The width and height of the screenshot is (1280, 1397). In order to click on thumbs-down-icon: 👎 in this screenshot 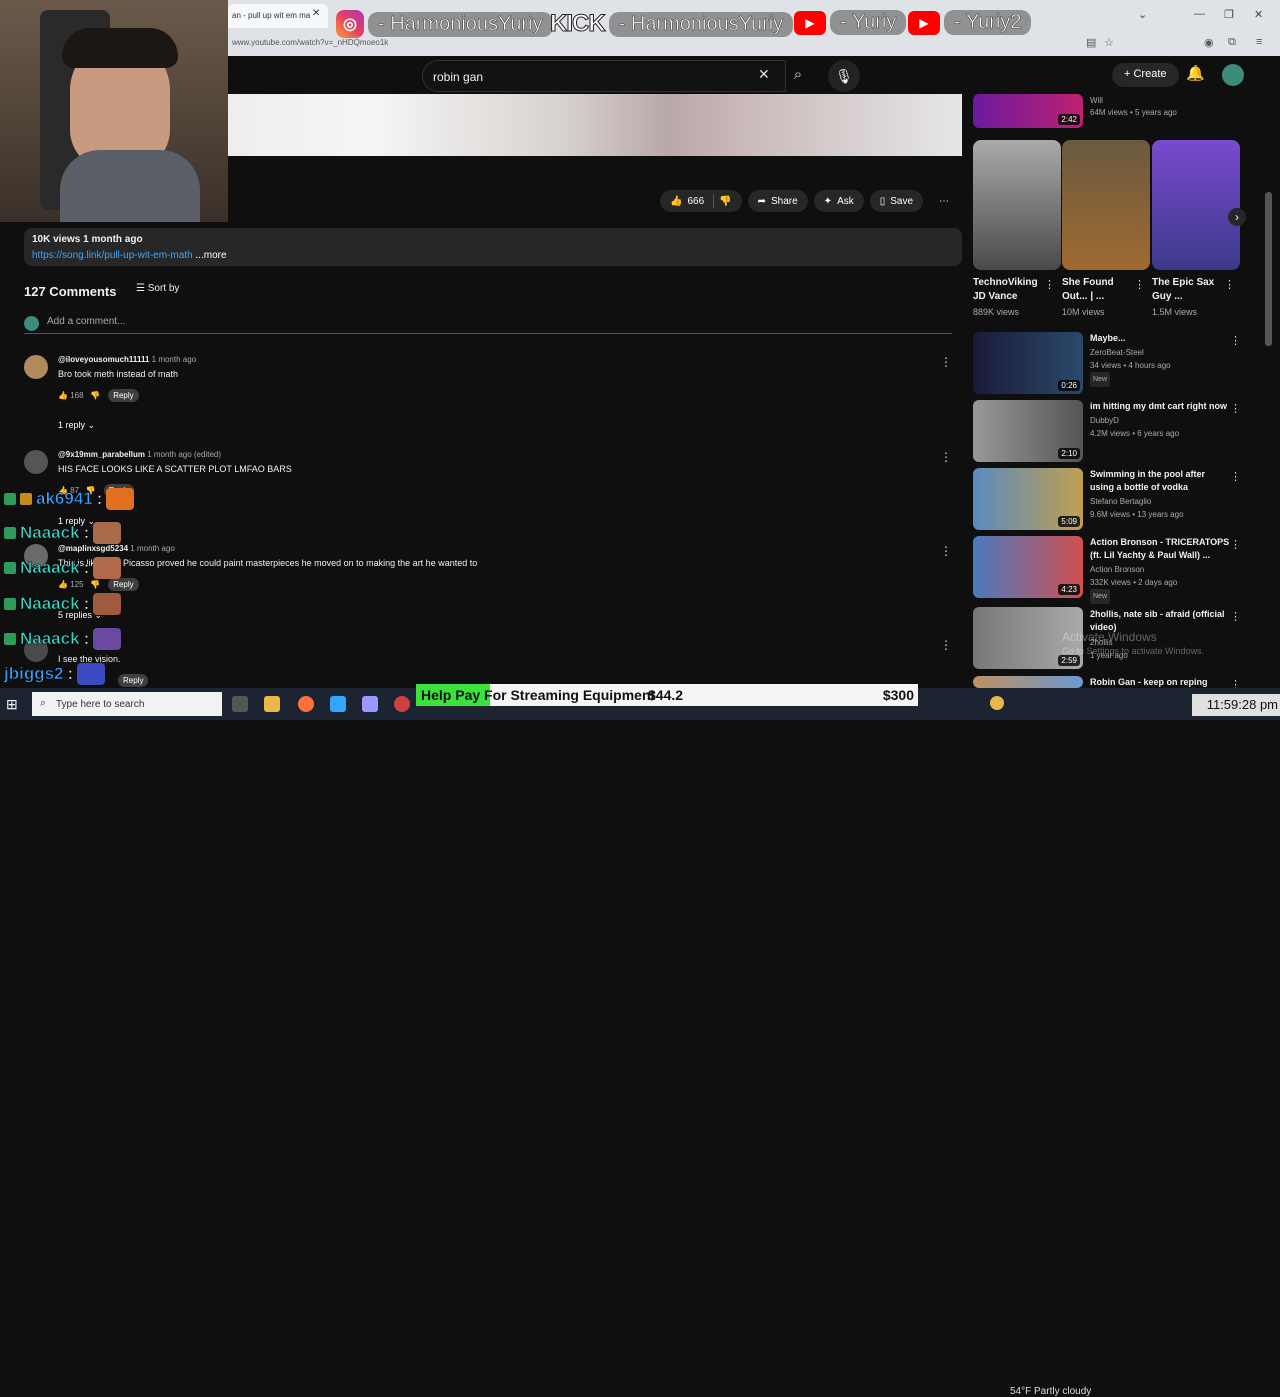, I will do `click(725, 201)`.